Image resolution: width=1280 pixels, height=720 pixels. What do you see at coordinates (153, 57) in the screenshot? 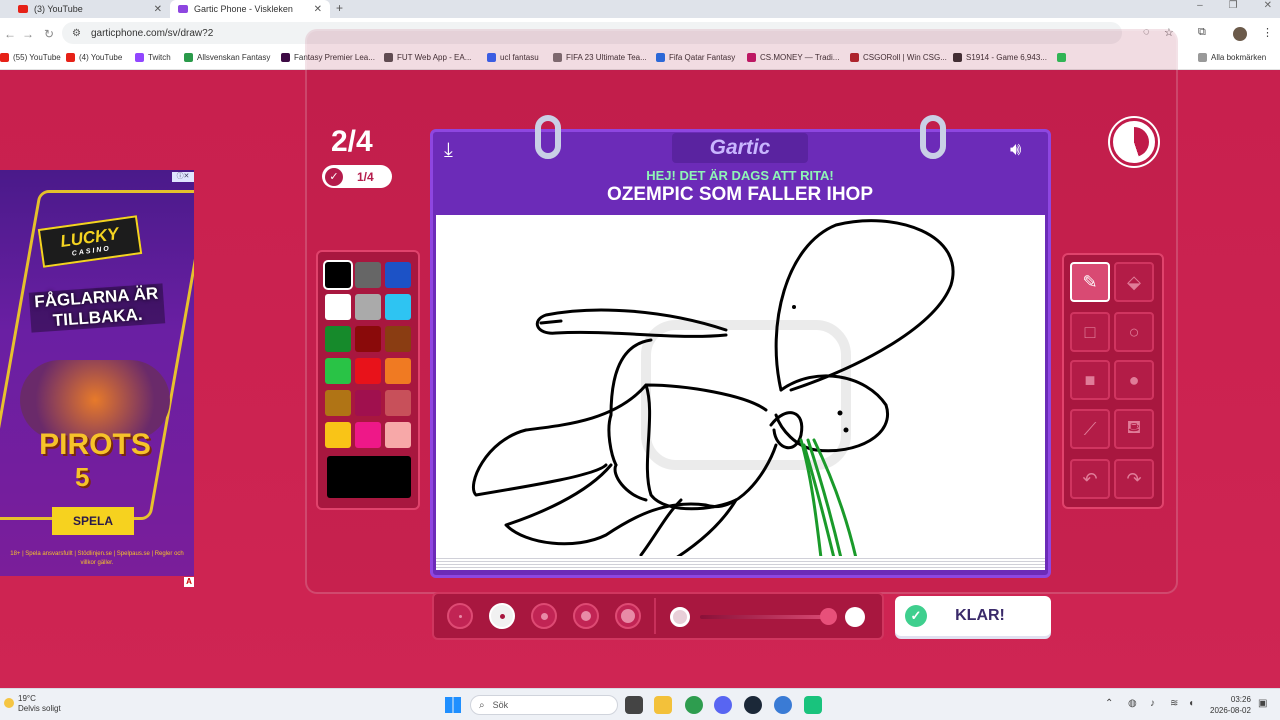
I see `bookmark: Twitch` at bounding box center [153, 57].